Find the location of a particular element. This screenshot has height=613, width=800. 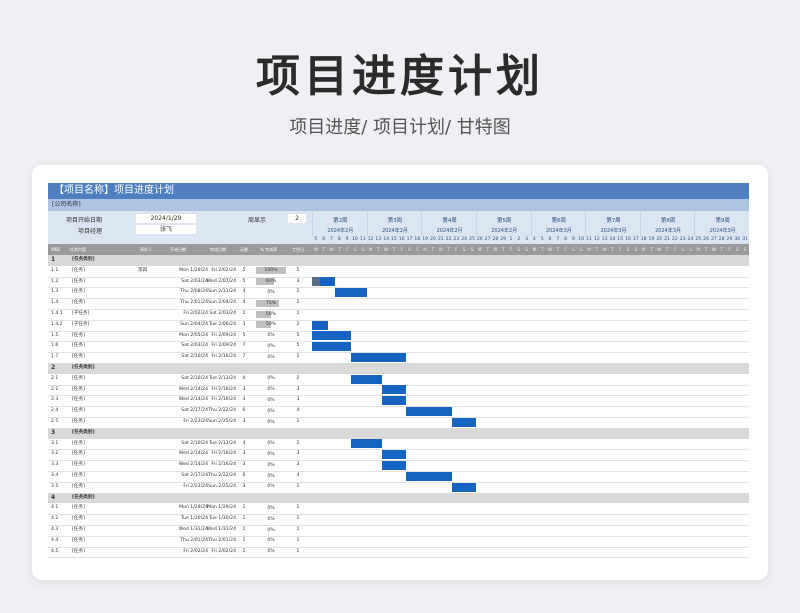

day-number: 18 is located at coordinates (417, 239).